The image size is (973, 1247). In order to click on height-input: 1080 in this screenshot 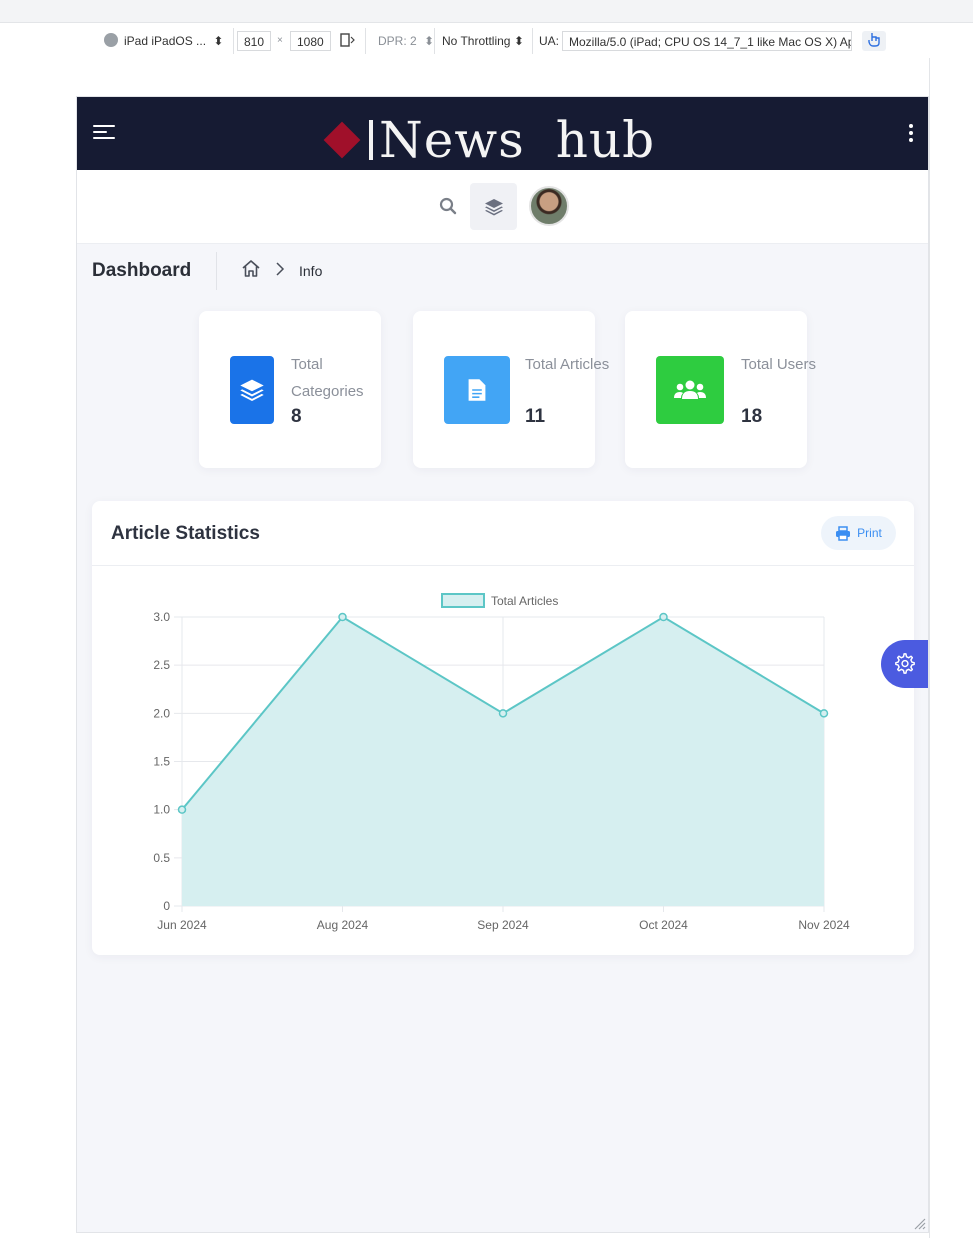, I will do `click(310, 41)`.